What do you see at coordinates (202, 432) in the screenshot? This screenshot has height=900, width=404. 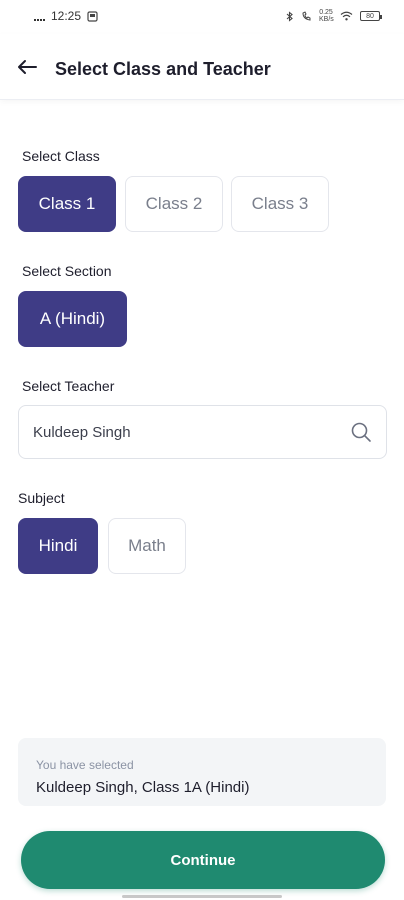 I see `teacher-search-input: Kuldeep Singh` at bounding box center [202, 432].